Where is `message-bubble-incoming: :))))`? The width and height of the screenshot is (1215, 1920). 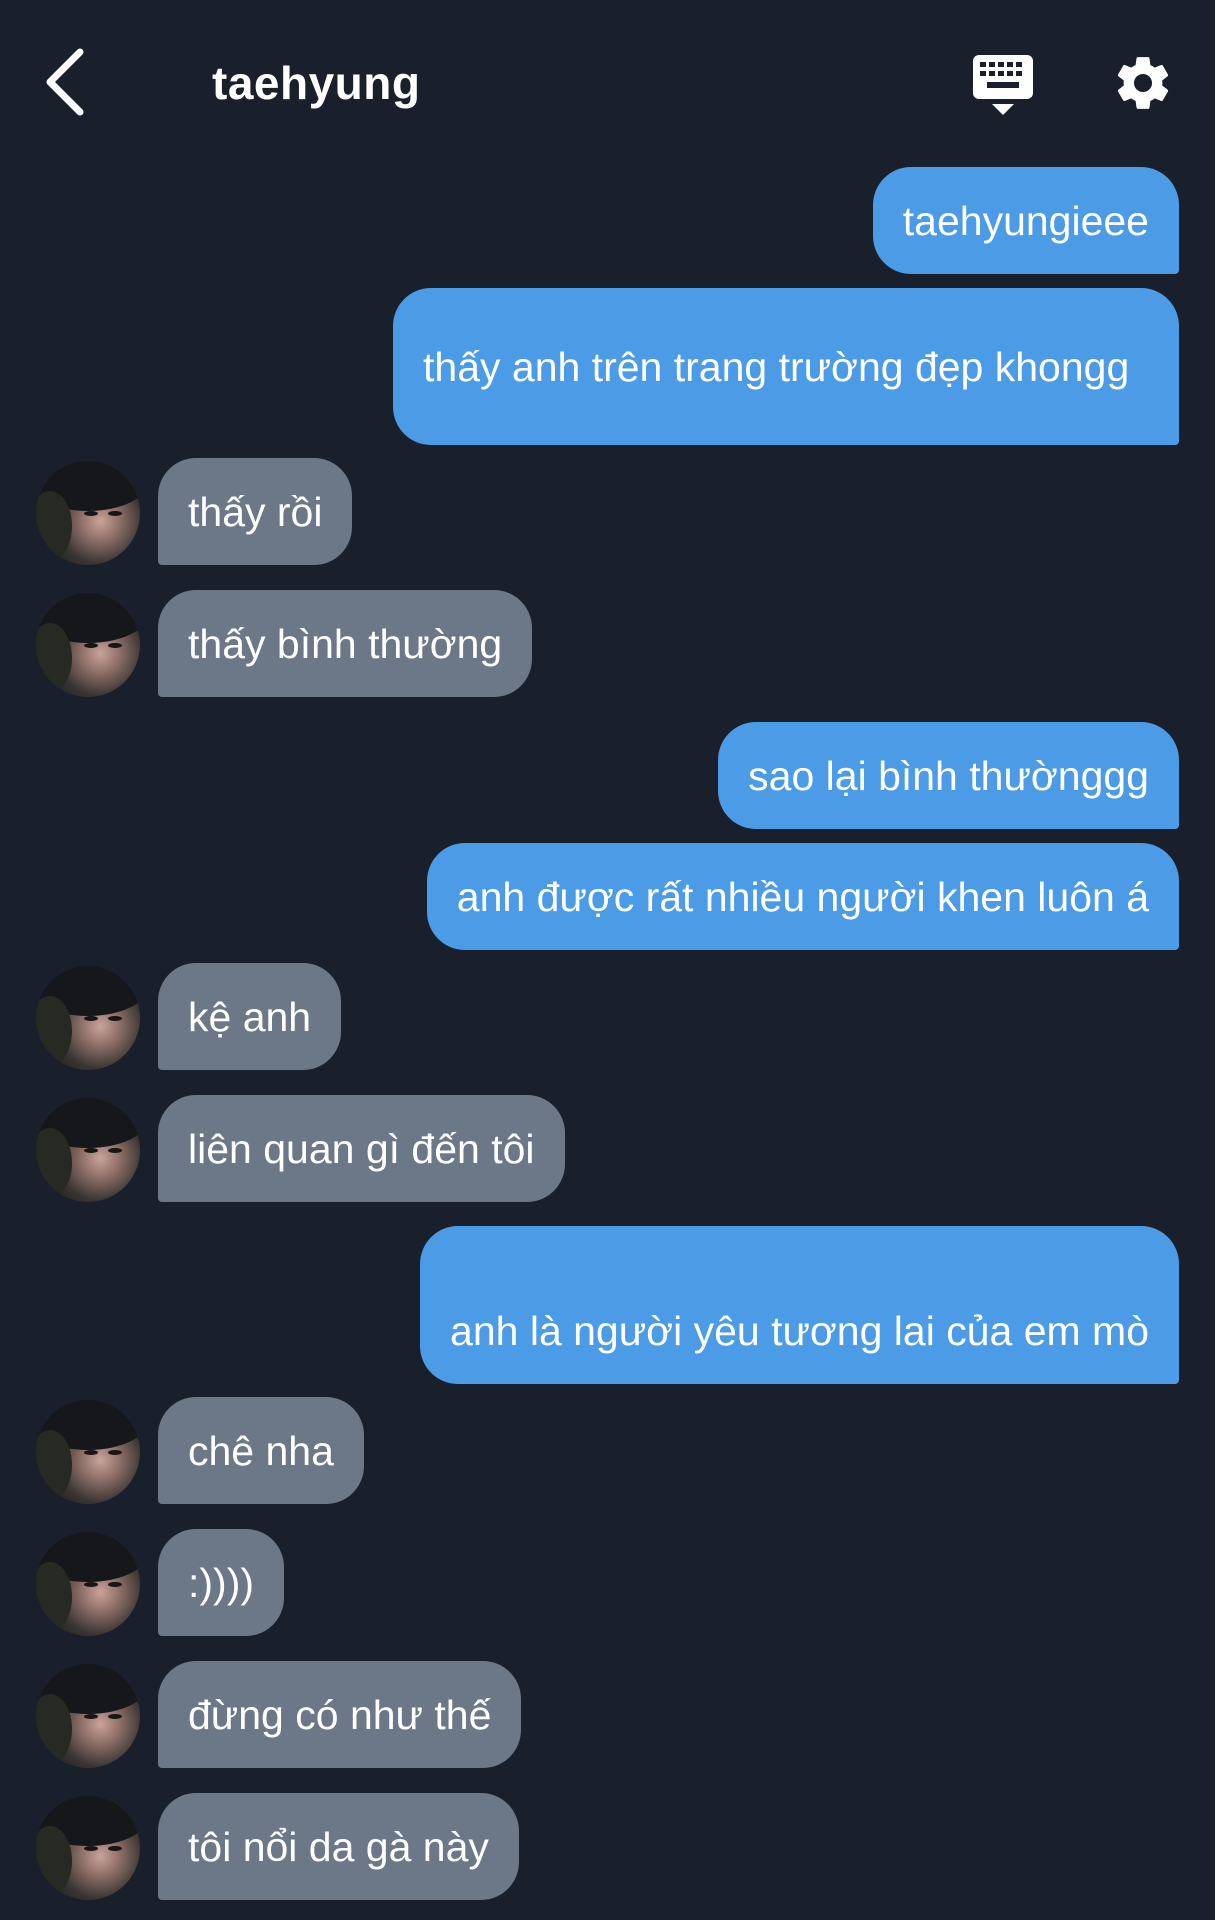
message-bubble-incoming: :)))) is located at coordinates (221, 1582).